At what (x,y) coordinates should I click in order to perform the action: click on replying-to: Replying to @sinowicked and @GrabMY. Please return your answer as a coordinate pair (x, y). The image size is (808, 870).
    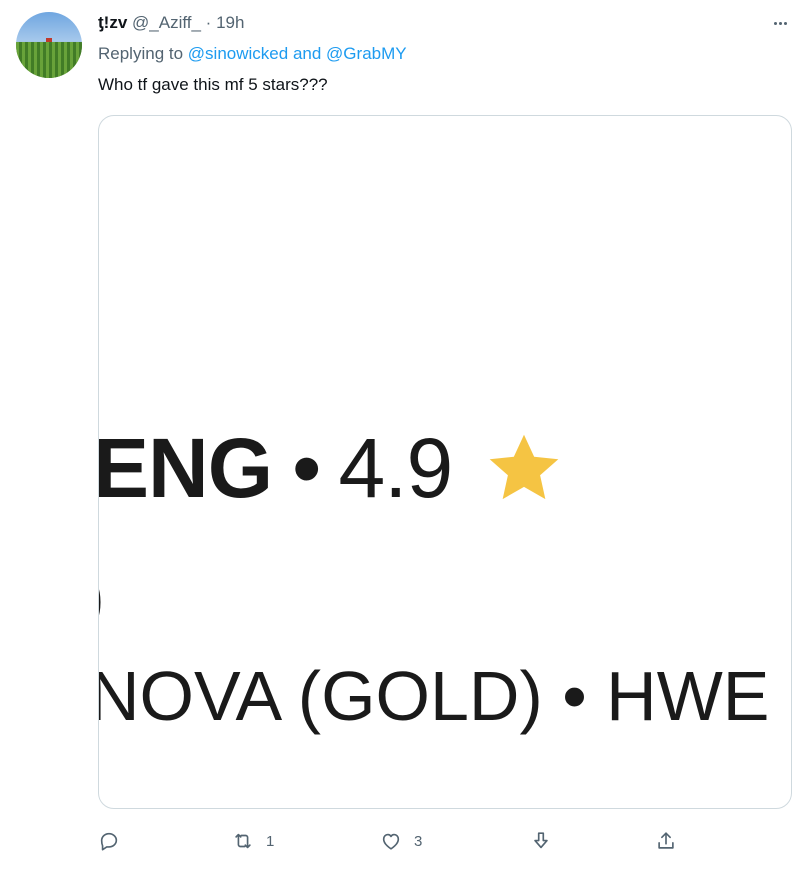
    Looking at the image, I should click on (252, 54).